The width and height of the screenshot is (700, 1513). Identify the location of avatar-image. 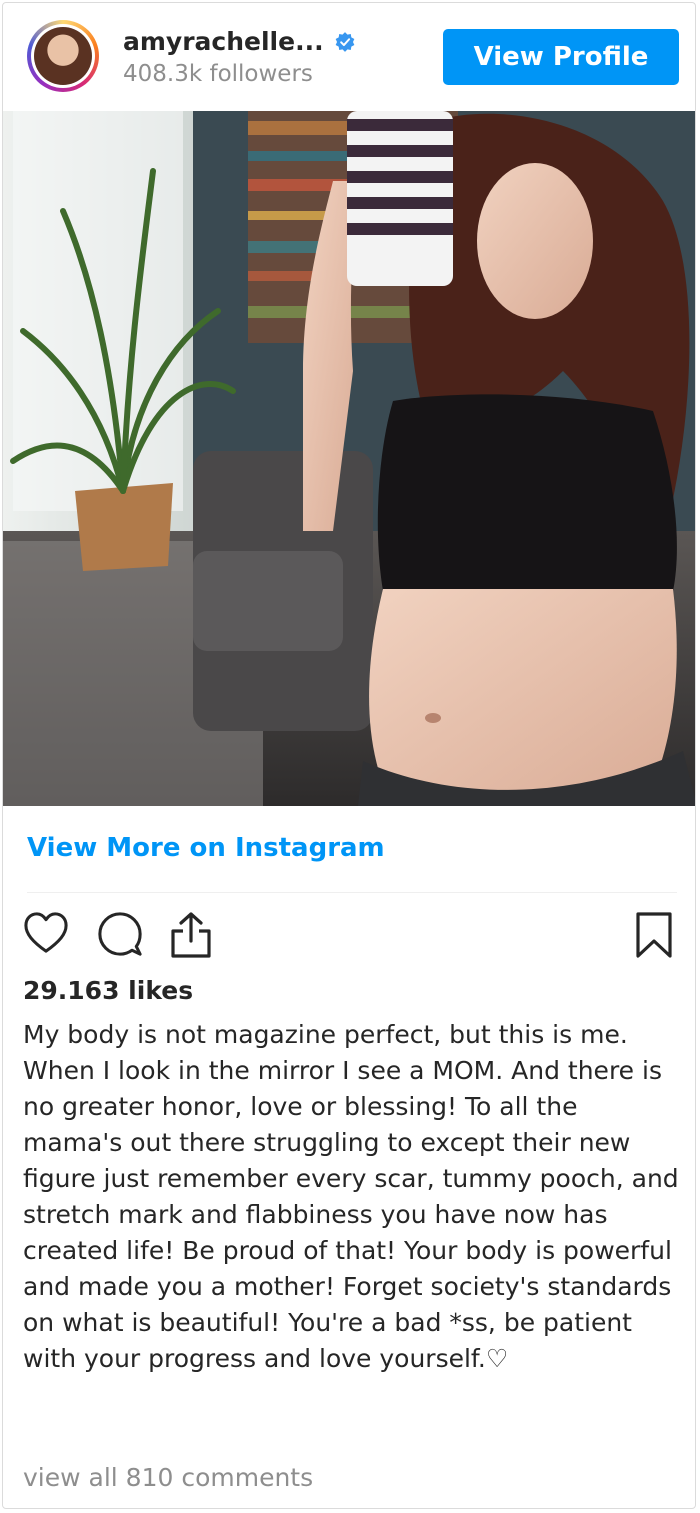
(63, 56).